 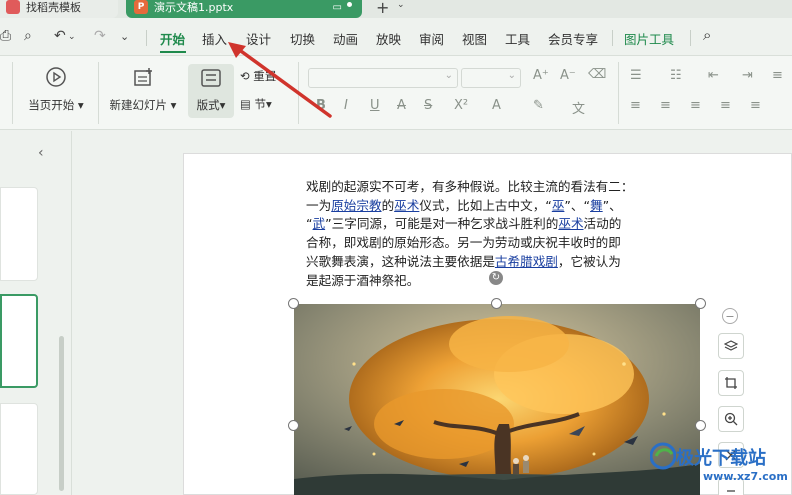 What do you see at coordinates (596, 205) in the screenshot?
I see `link-dance: 舞` at bounding box center [596, 205].